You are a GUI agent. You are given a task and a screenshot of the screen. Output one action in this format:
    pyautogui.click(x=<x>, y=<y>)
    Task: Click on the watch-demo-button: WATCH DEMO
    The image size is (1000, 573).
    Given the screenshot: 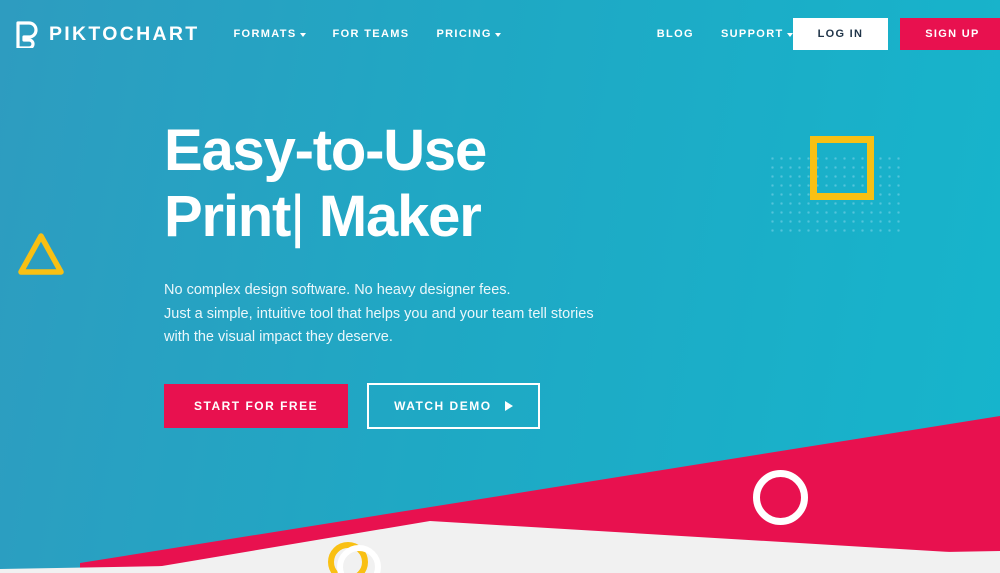 What is the action you would take?
    pyautogui.click(x=453, y=405)
    